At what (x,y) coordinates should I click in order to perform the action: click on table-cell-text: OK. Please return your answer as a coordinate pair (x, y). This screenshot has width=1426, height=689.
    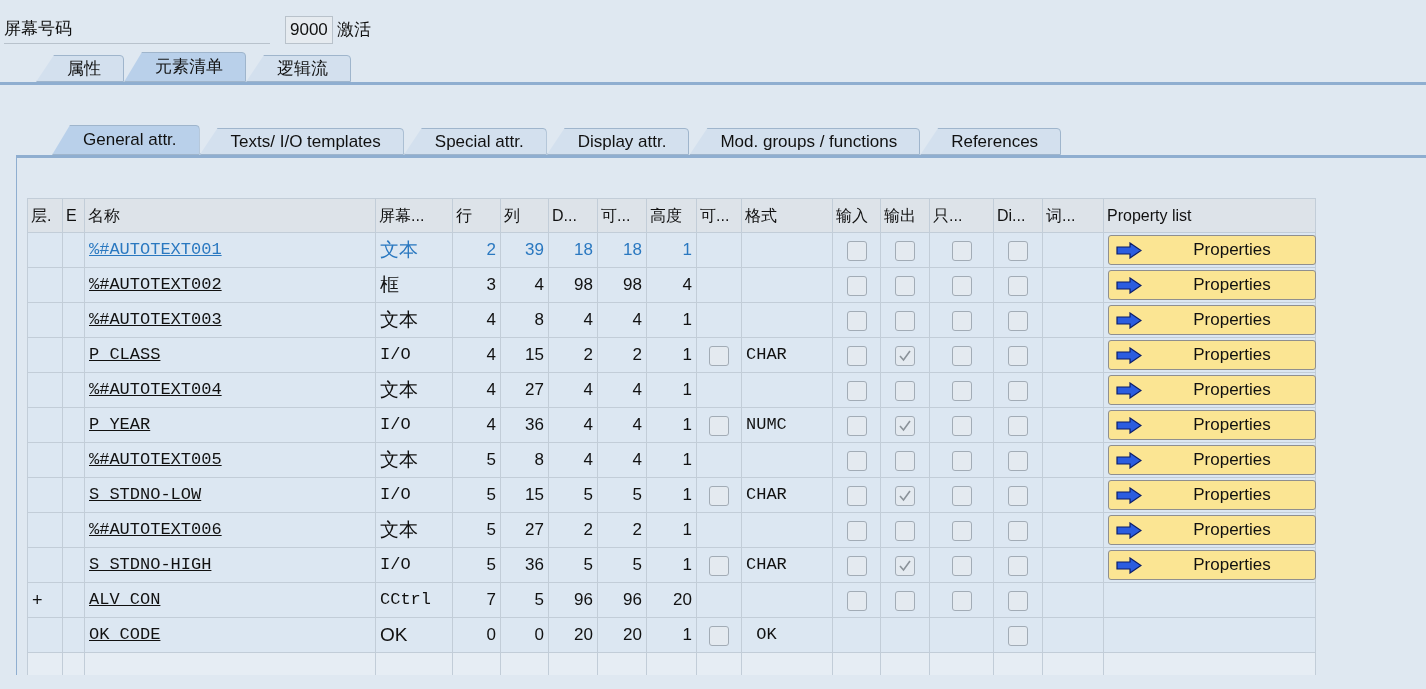
    Looking at the image, I should click on (766, 635).